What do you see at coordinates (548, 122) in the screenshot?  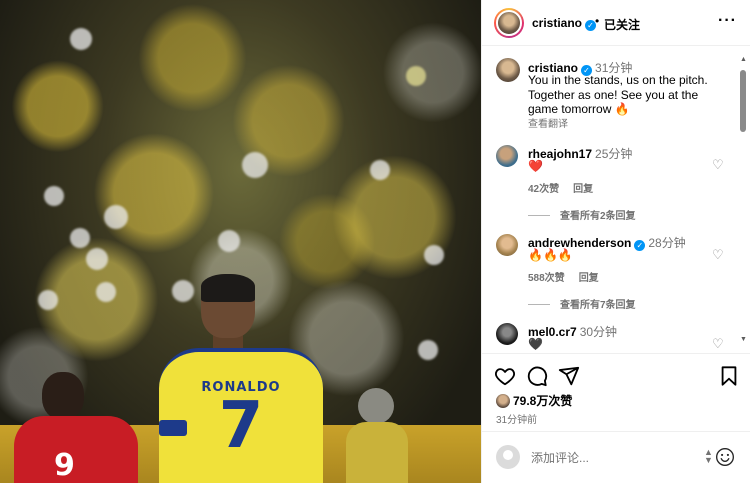 I see `see-translation-link: 查看翻译` at bounding box center [548, 122].